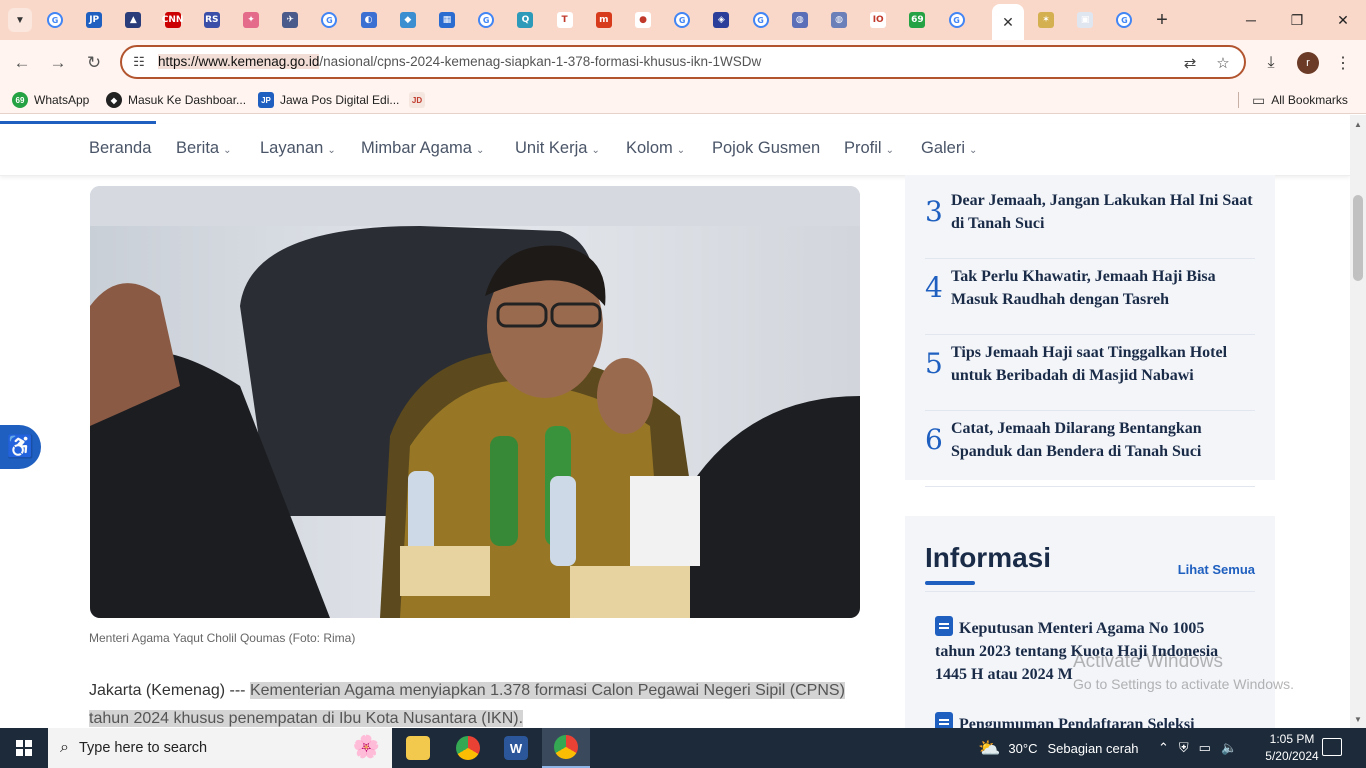 Image resolution: width=1366 pixels, height=768 pixels. I want to click on forward-button: →, so click(58, 63).